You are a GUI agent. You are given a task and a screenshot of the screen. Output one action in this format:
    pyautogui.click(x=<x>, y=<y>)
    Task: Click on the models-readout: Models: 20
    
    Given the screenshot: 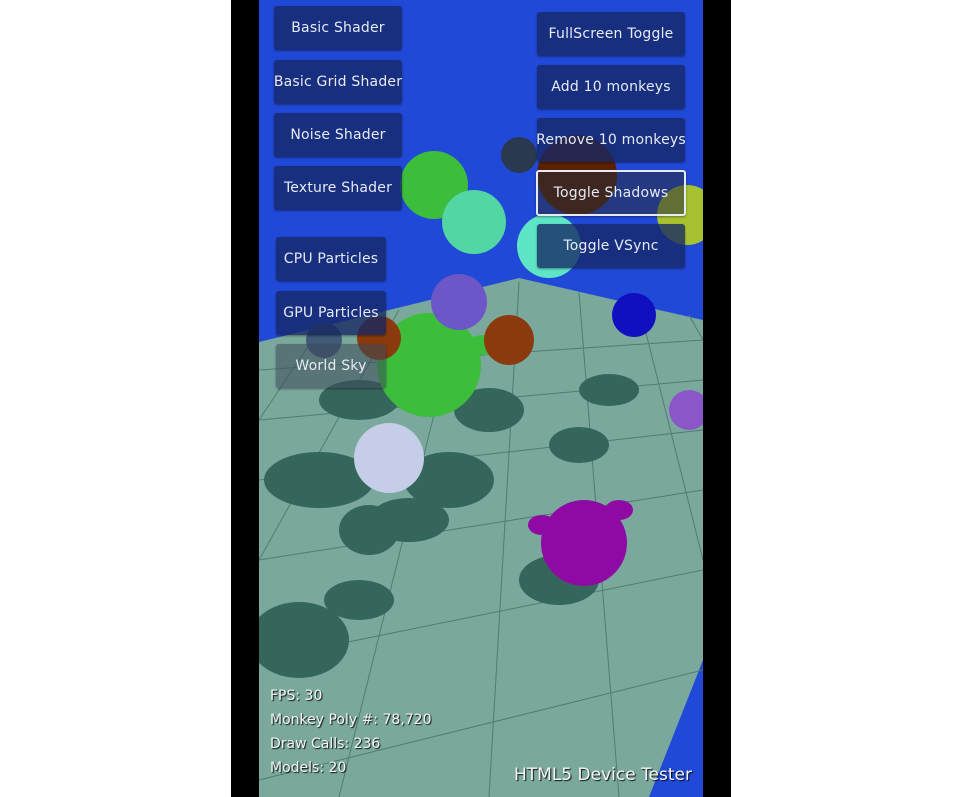 What is the action you would take?
    pyautogui.click(x=308, y=768)
    